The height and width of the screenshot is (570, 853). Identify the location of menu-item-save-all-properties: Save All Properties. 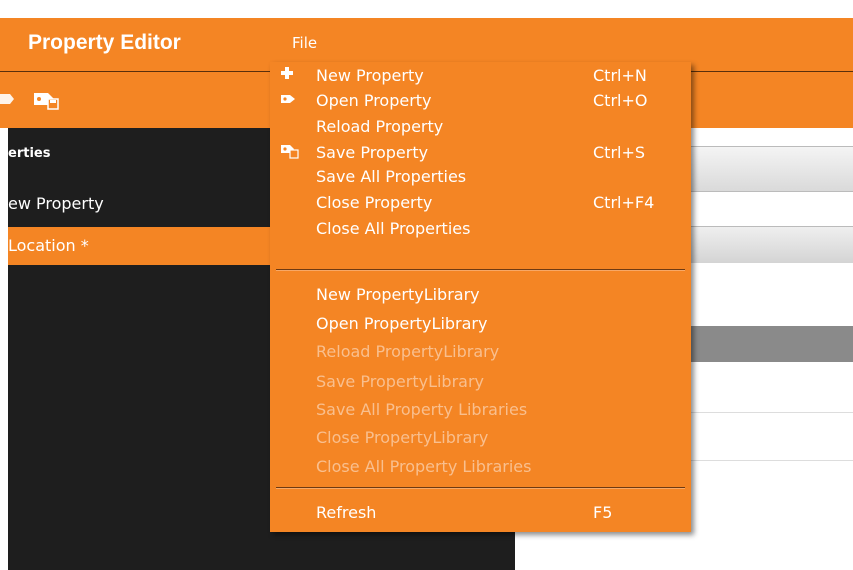
(391, 176).